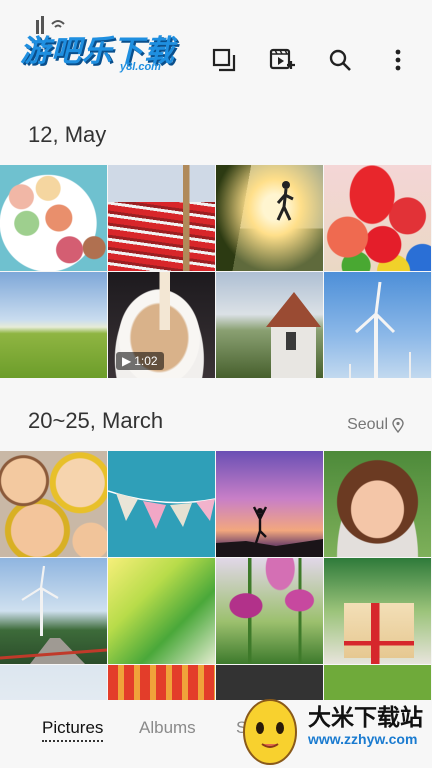 This screenshot has height=768, width=432. What do you see at coordinates (161, 504) in the screenshot?
I see `photo-bunting-flags` at bounding box center [161, 504].